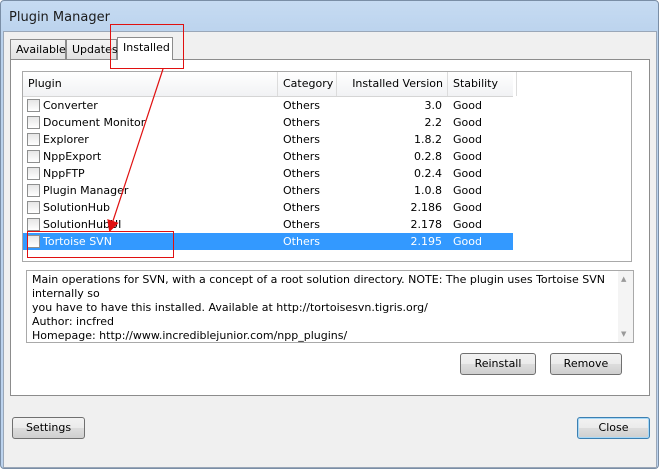 This screenshot has height=471, width=659. What do you see at coordinates (72, 156) in the screenshot?
I see `plugin-name: NppExport` at bounding box center [72, 156].